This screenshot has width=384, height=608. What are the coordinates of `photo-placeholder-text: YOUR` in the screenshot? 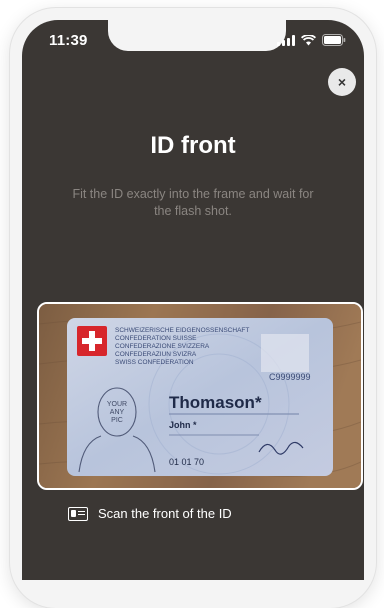 It's located at (117, 404).